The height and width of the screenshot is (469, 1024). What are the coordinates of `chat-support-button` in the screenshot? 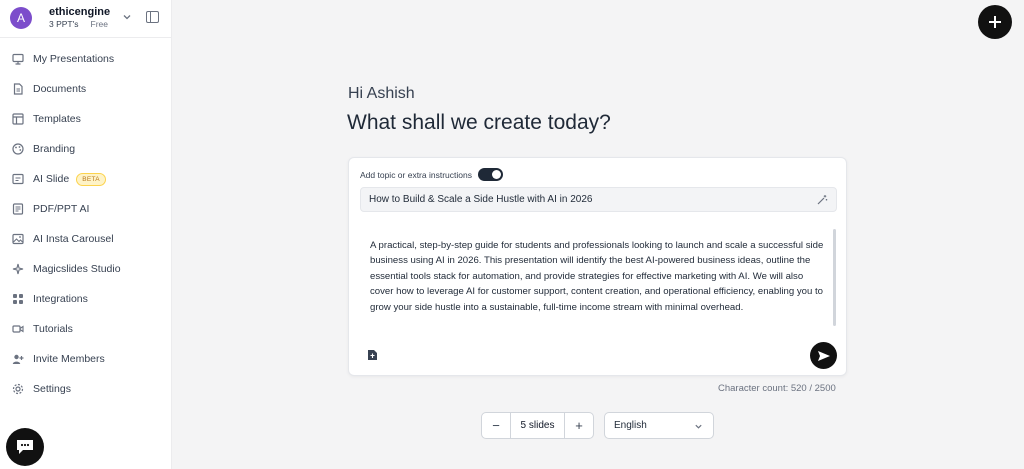 It's located at (25, 447).